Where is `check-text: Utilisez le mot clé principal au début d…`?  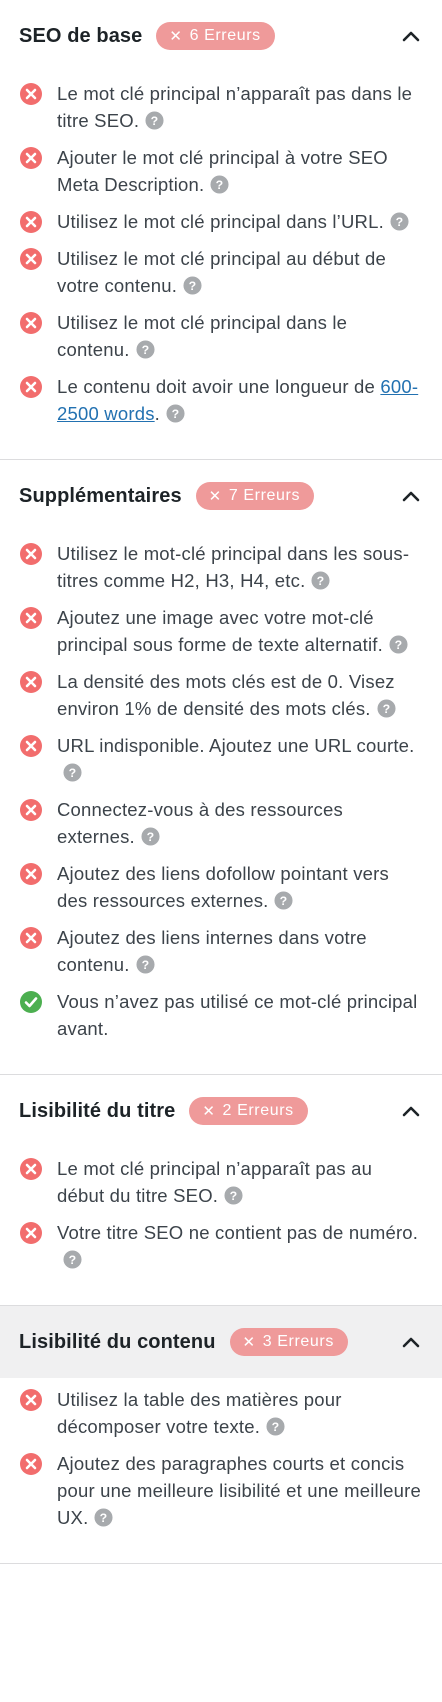 check-text: Utilisez le mot clé principal au début d… is located at coordinates (239, 272).